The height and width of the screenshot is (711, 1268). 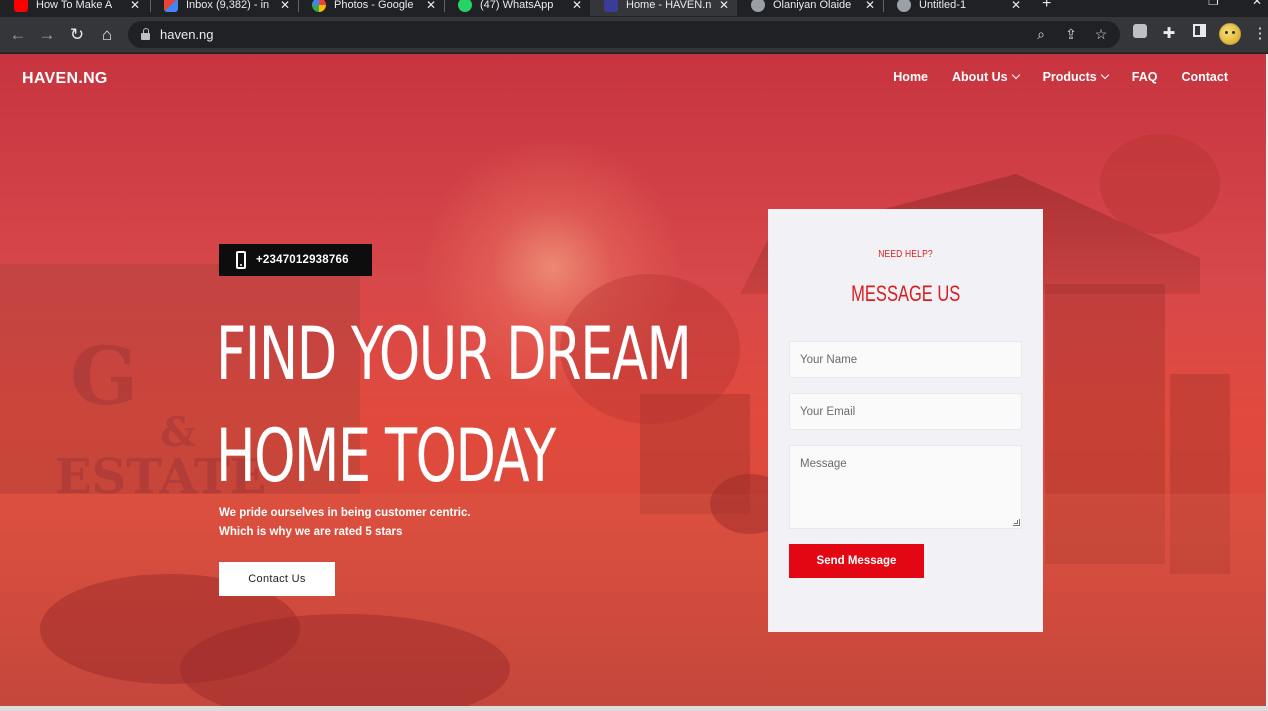 I want to click on extension-icon, so click(x=1140, y=33).